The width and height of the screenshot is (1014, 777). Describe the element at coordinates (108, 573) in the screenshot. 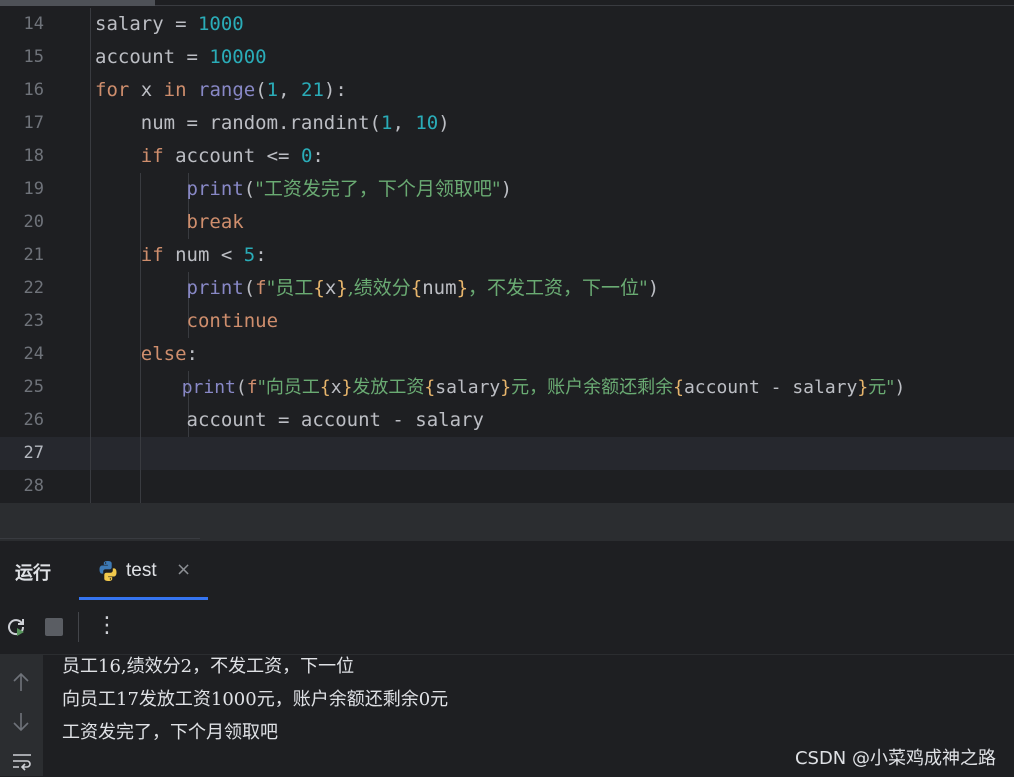

I see `python-icon` at that location.